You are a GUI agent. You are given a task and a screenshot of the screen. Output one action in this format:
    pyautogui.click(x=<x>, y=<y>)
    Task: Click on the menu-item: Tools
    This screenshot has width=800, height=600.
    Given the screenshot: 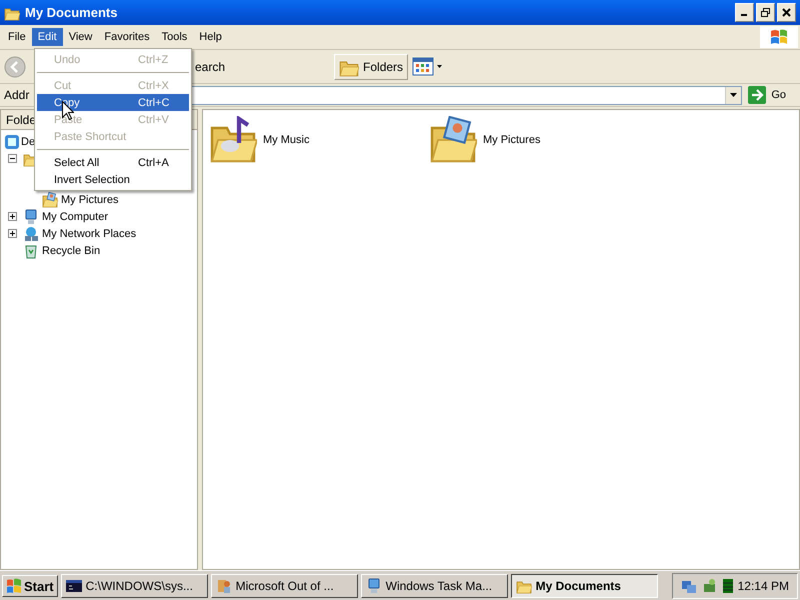 What is the action you would take?
    pyautogui.click(x=175, y=37)
    